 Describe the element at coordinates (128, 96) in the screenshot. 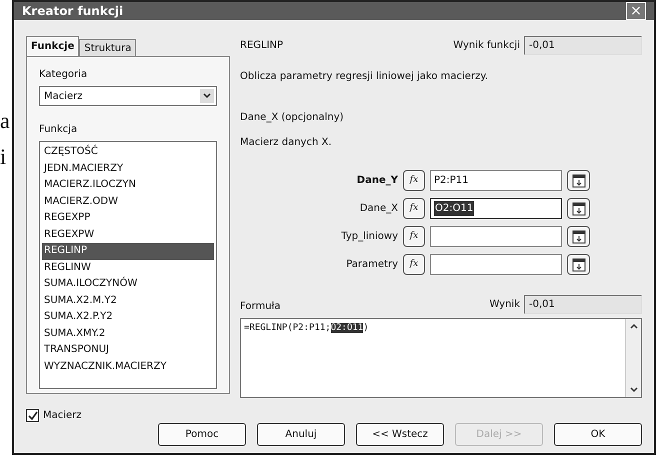

I see `category-select: Macierz` at that location.